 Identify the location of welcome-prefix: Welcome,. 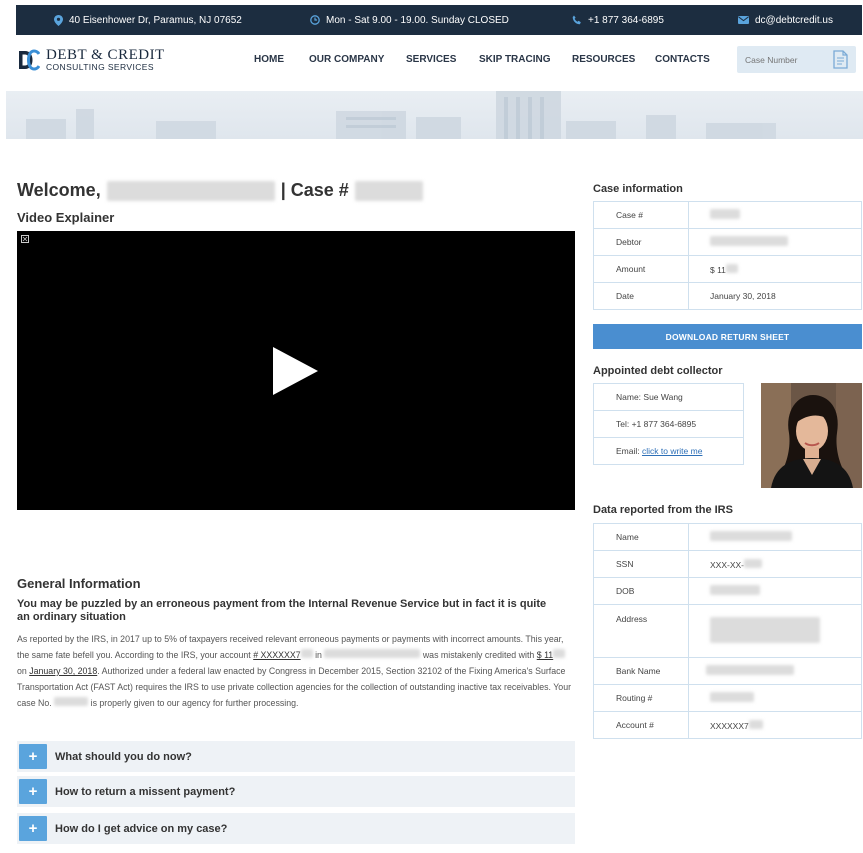
(59, 190).